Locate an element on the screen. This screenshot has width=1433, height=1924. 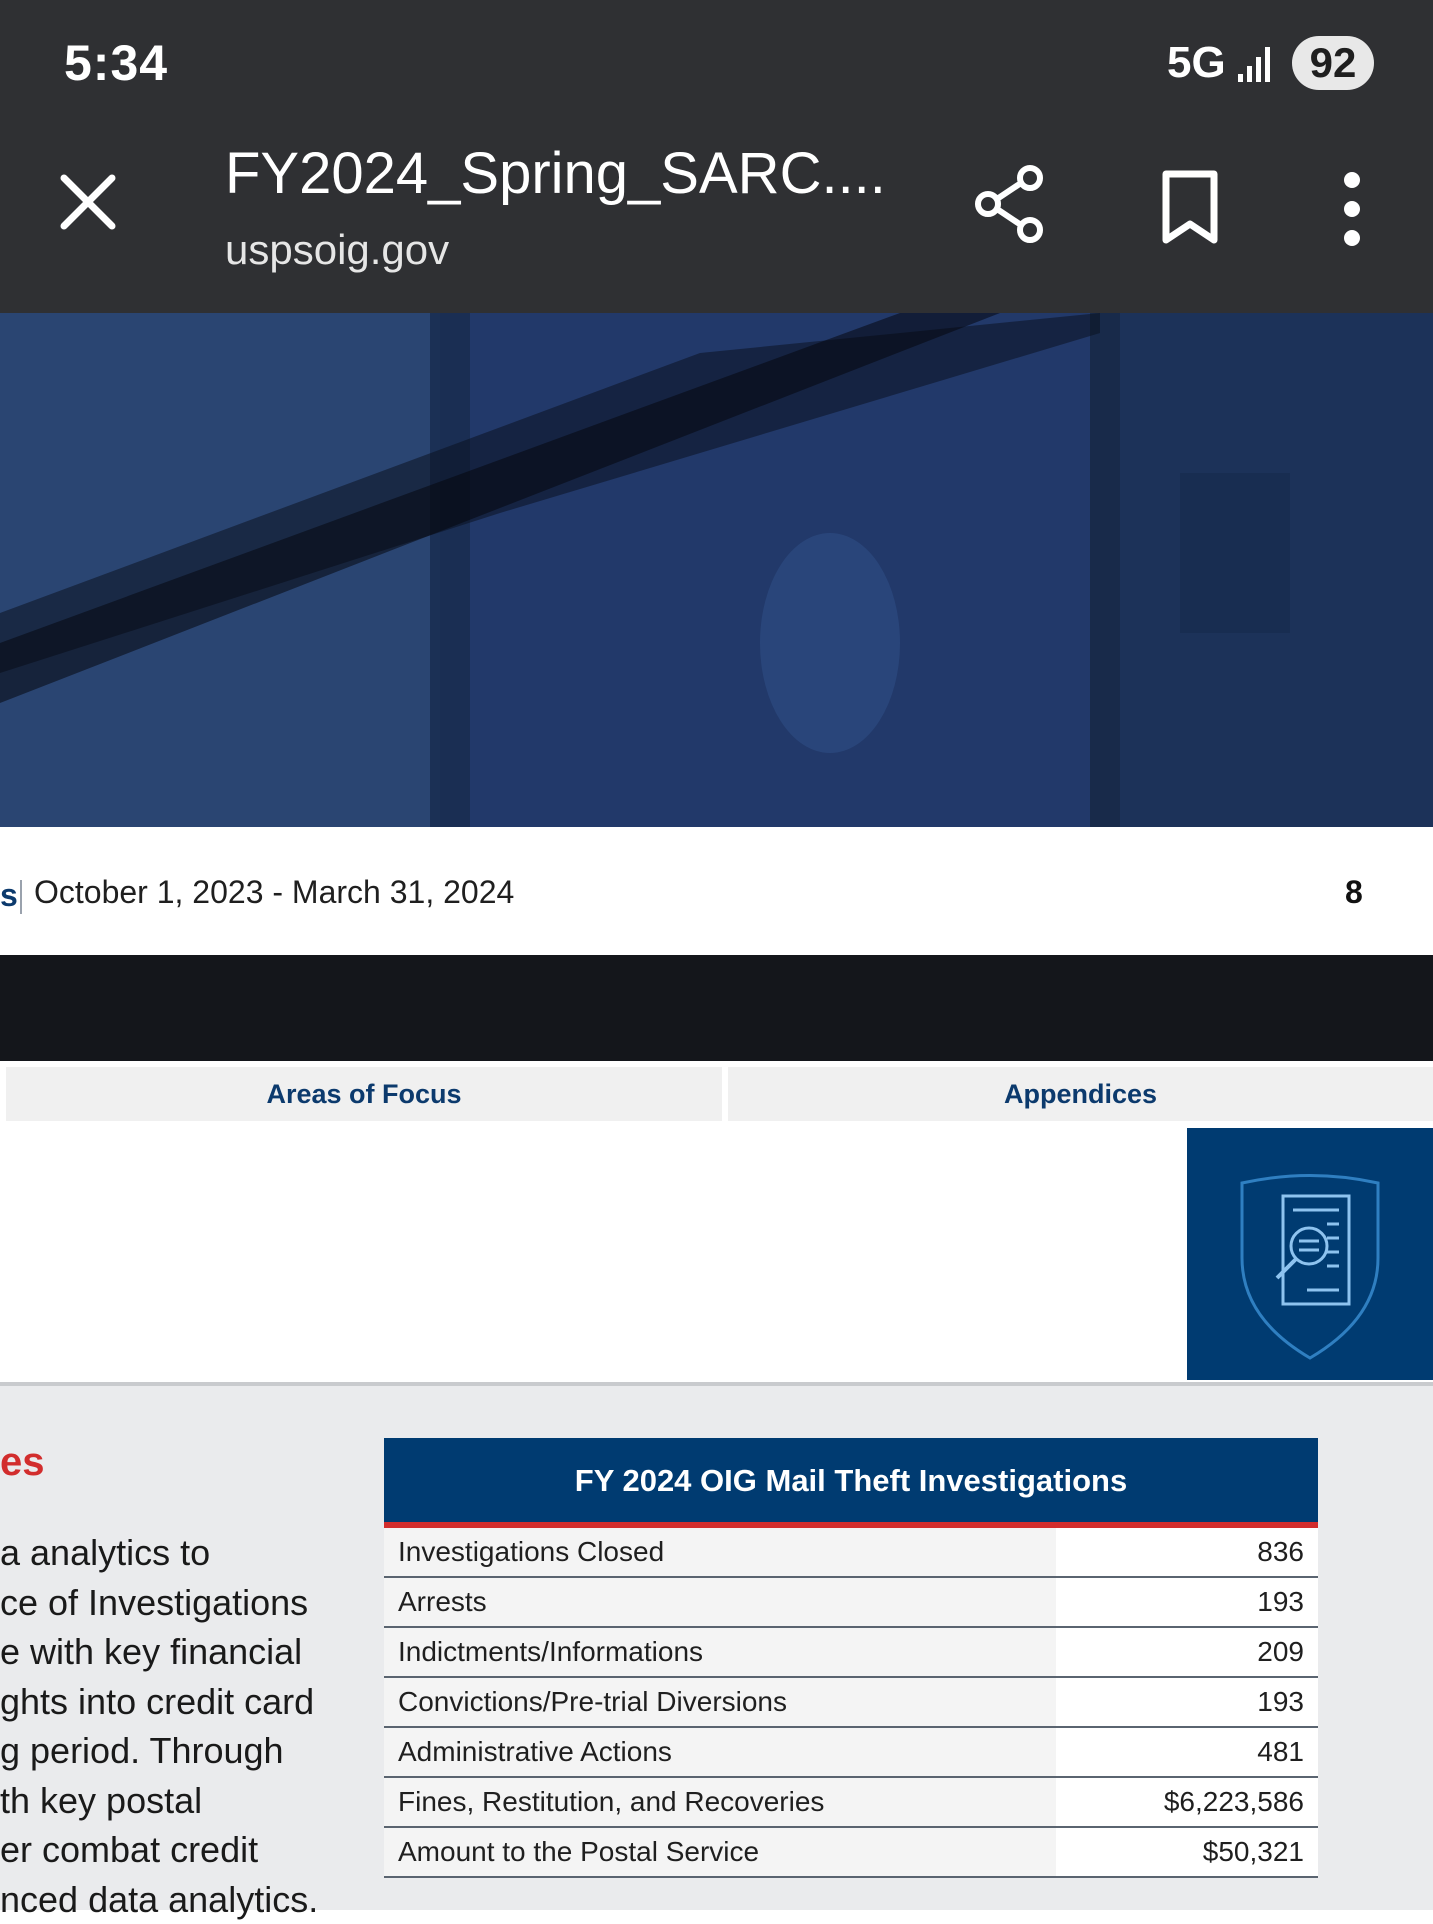
row-value: $50,321 is located at coordinates (1187, 1852).